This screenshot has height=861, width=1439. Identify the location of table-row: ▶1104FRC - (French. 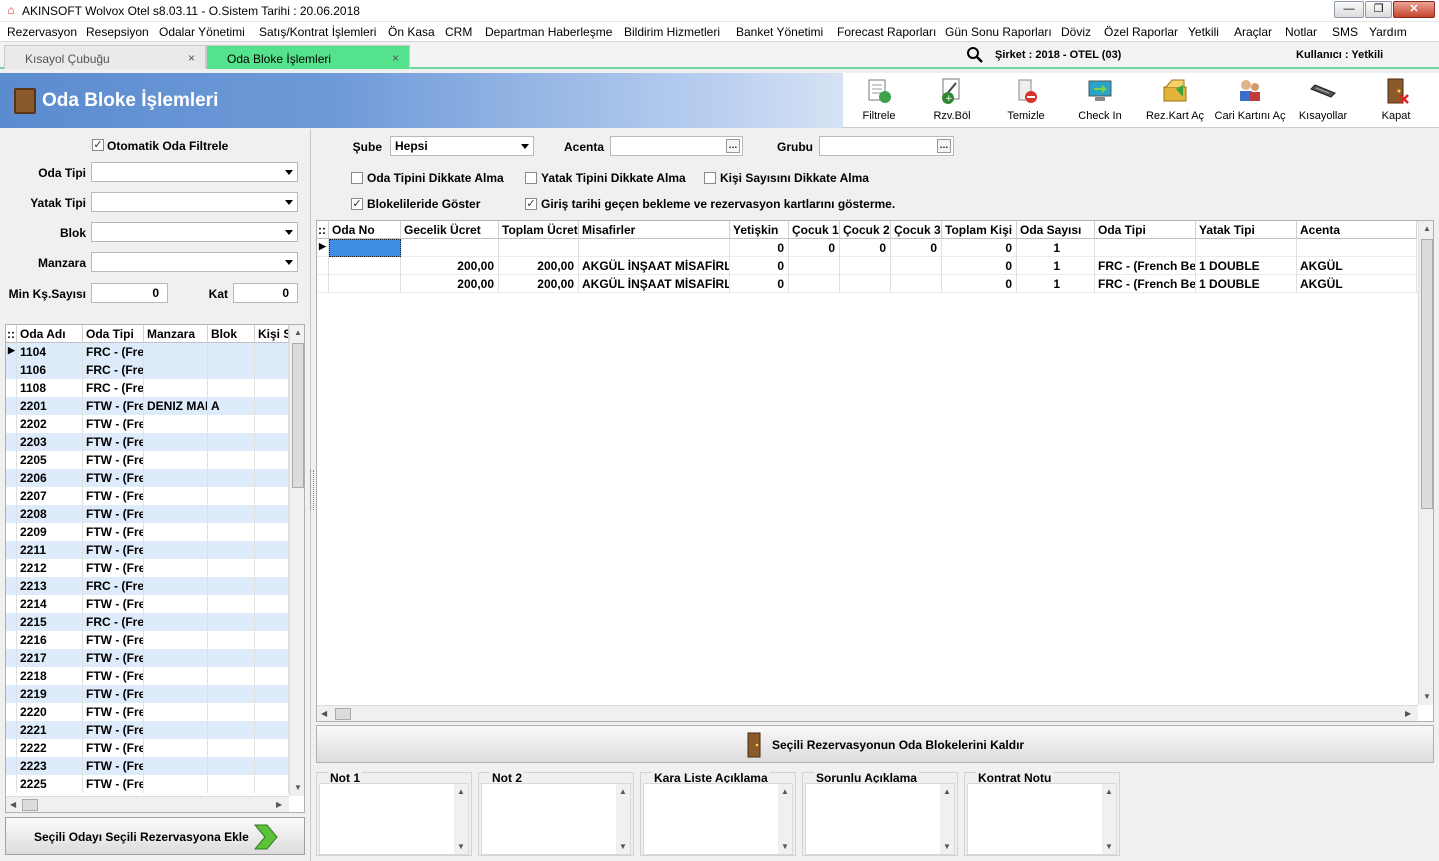
(147, 352).